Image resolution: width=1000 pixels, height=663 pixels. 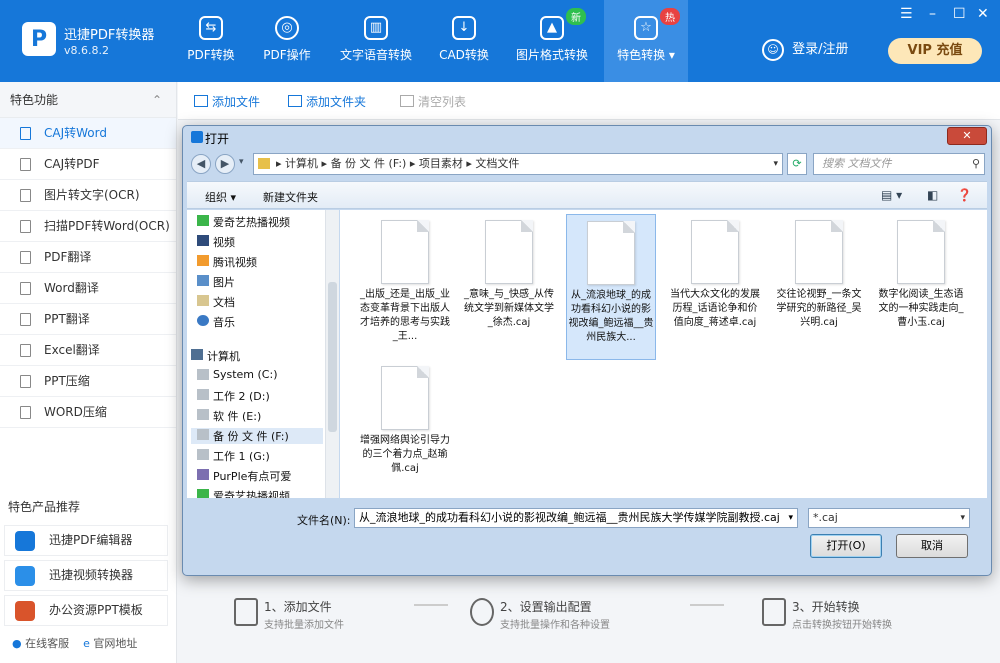 I want to click on nav-tencent-video: 腾讯视频, so click(x=227, y=262).